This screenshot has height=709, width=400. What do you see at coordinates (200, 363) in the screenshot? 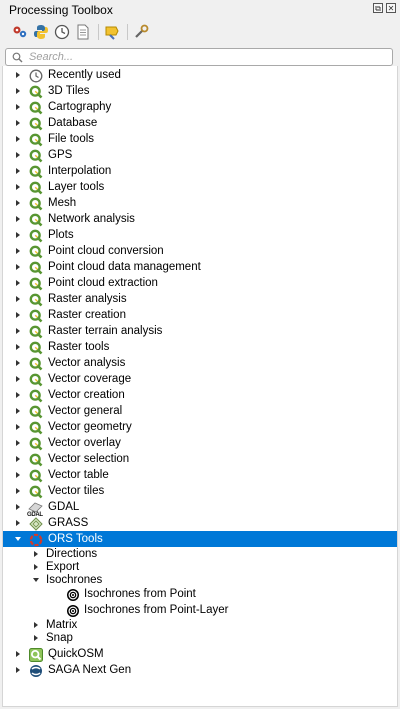
I see `tree-item-vector-analysis: Vector analysis` at bounding box center [200, 363].